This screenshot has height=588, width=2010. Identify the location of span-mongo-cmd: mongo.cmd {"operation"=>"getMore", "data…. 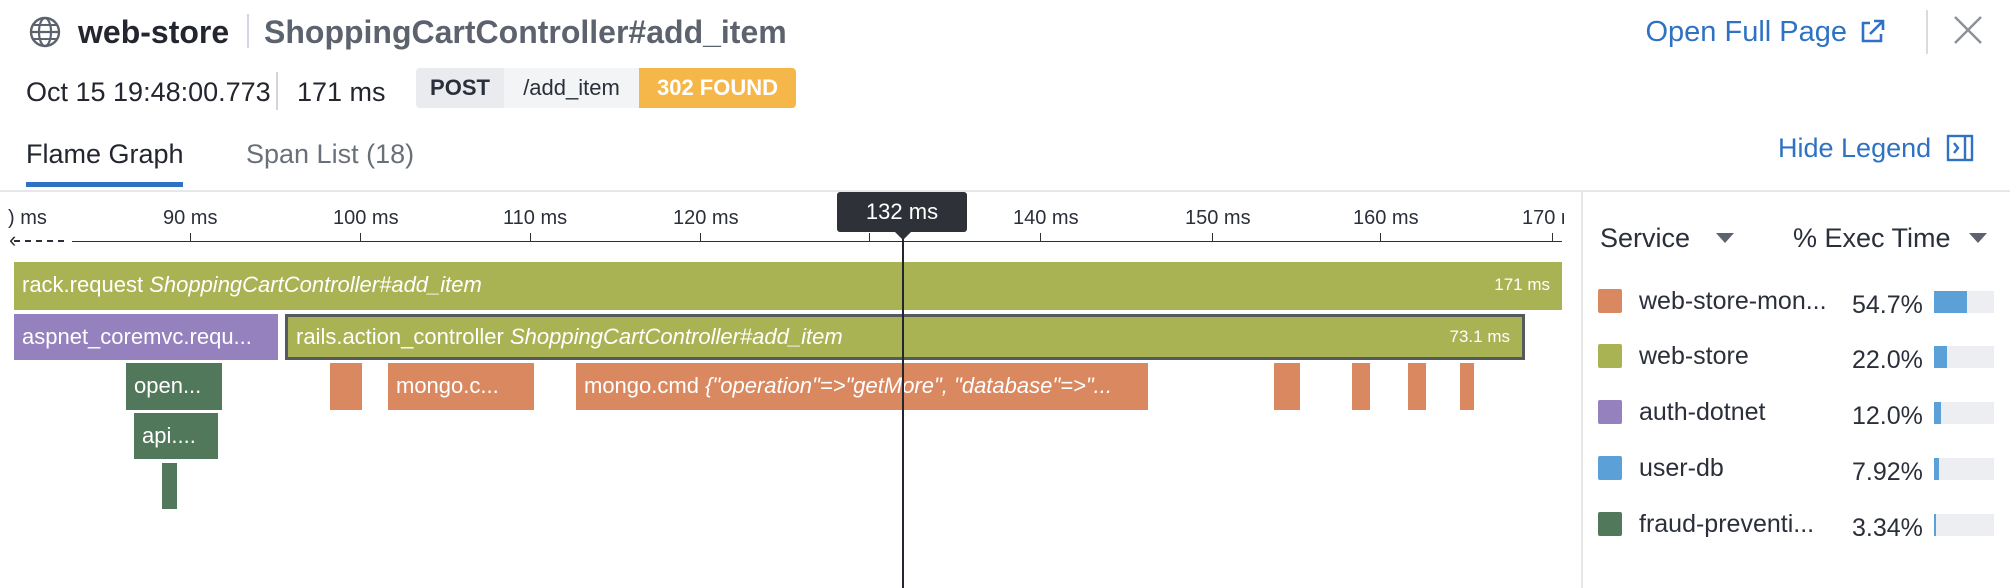
(862, 386).